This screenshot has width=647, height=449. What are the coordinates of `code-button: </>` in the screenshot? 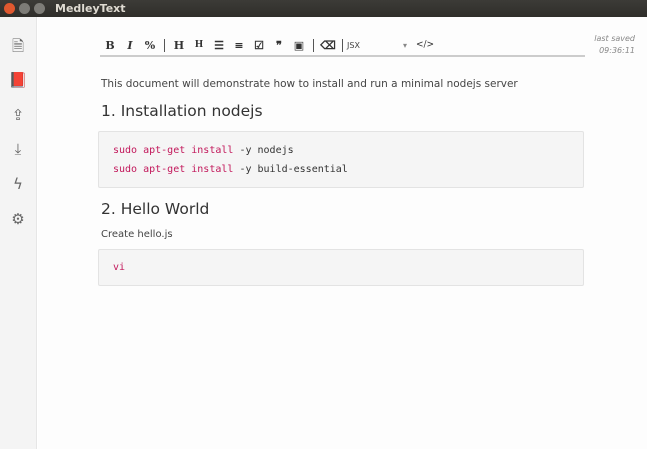 It's located at (425, 45).